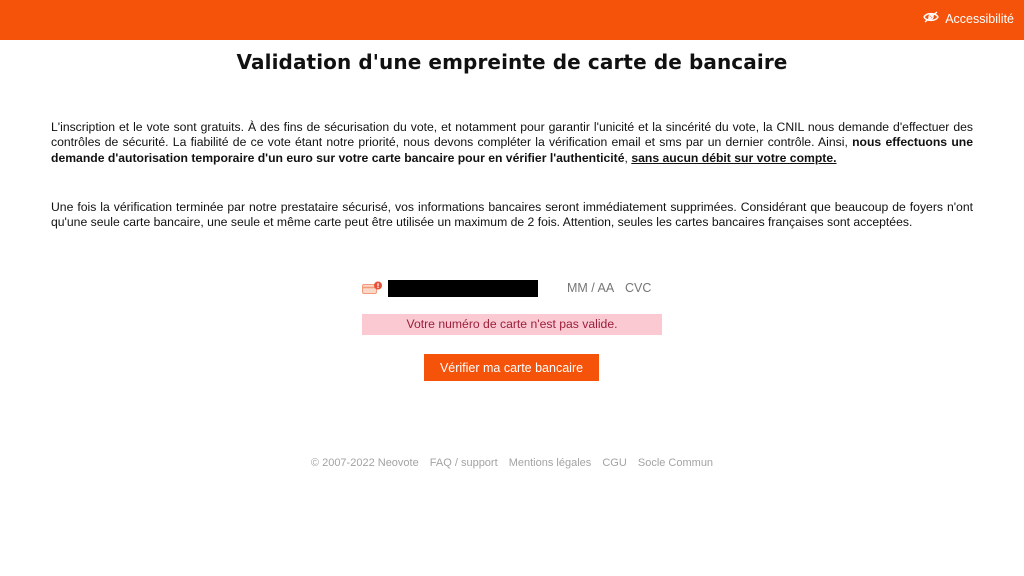 The height and width of the screenshot is (576, 1024). Describe the element at coordinates (931, 18) in the screenshot. I see `eye-slash-icon` at that location.